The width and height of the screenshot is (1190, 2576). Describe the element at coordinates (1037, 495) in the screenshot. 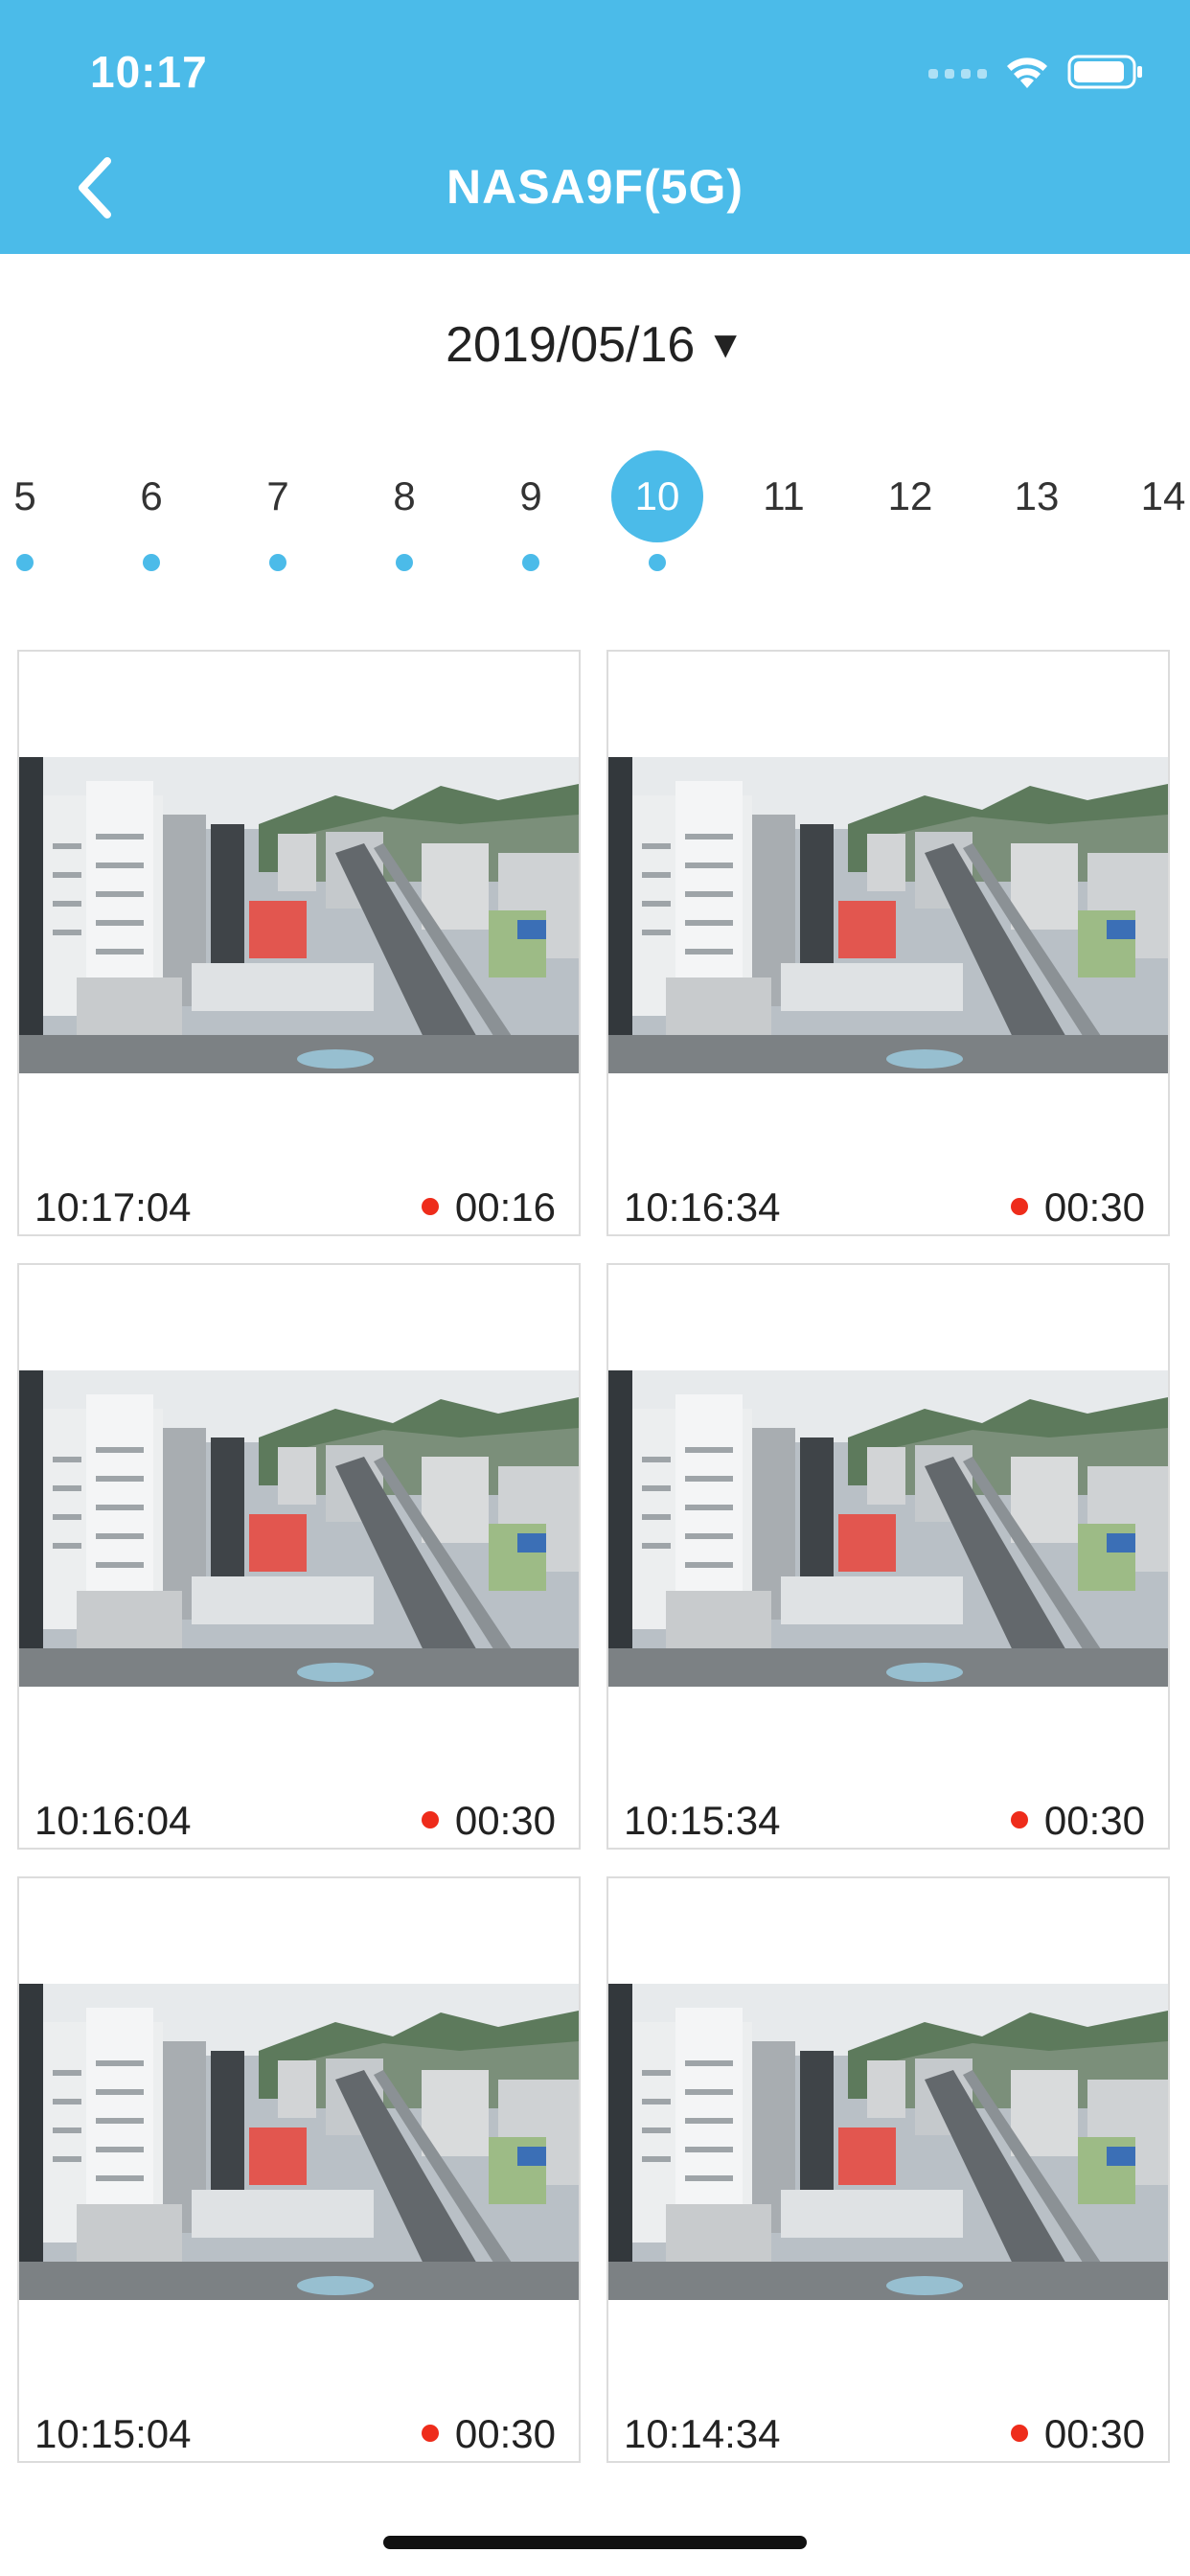

I see `day-number: 13` at that location.